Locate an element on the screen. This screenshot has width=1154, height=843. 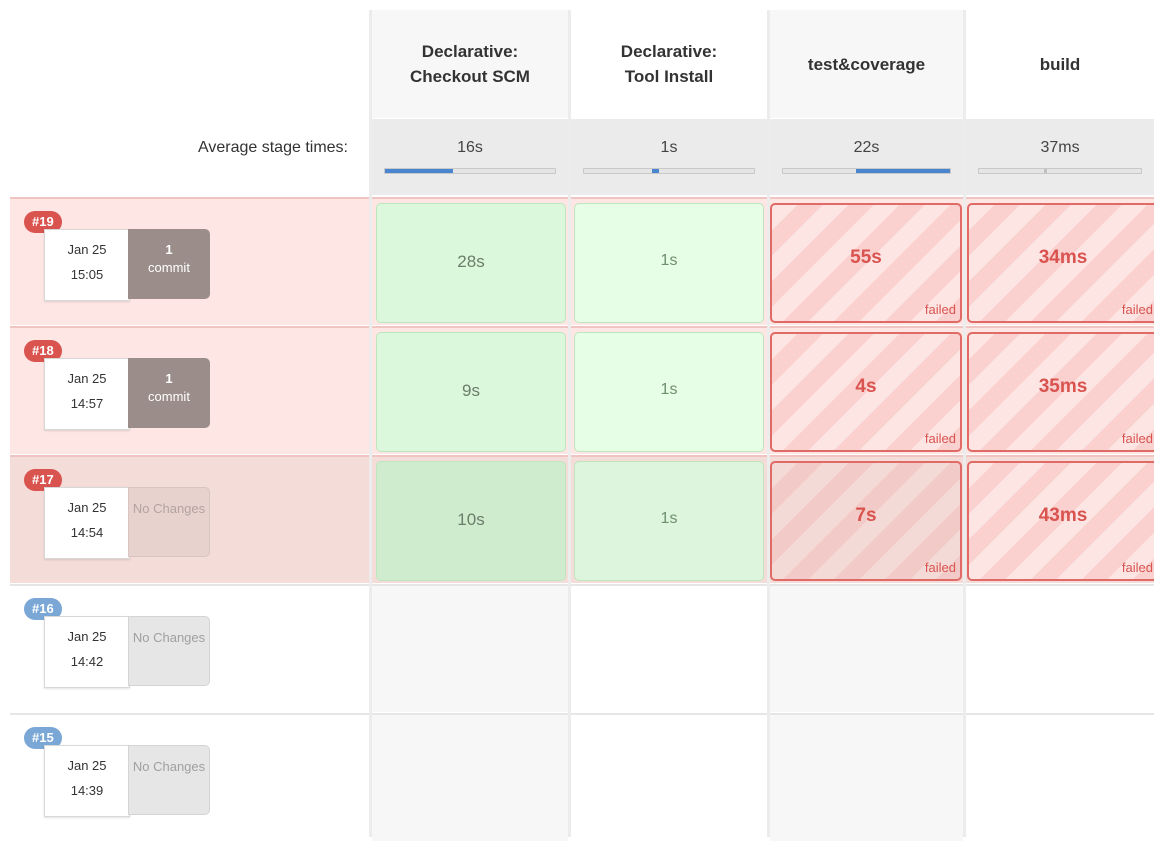
avg-cell-test-coverage: 22s is located at coordinates (866, 157).